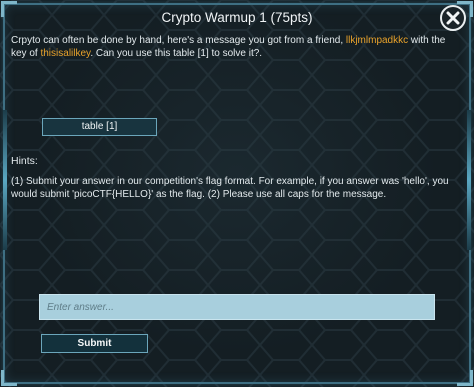 This screenshot has width=474, height=387. Describe the element at coordinates (24, 161) in the screenshot. I see `hints-heading: Hints:` at that location.